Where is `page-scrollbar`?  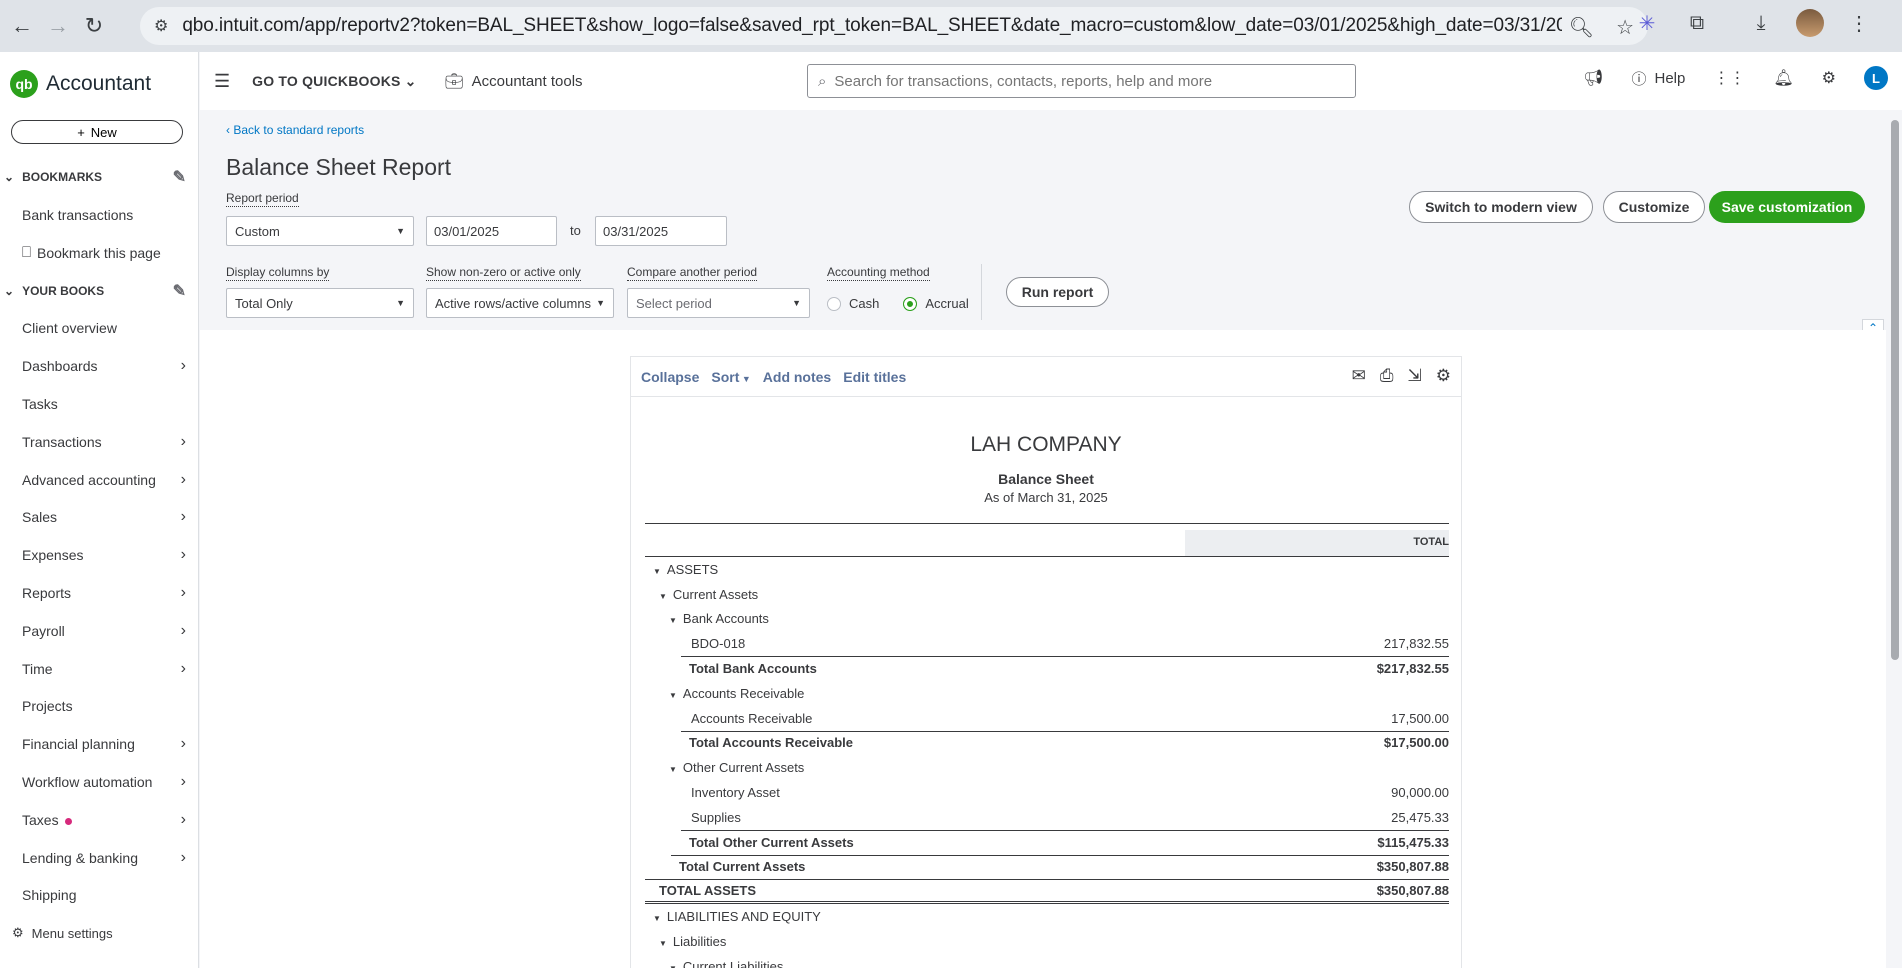
page-scrollbar is located at coordinates (1894, 539).